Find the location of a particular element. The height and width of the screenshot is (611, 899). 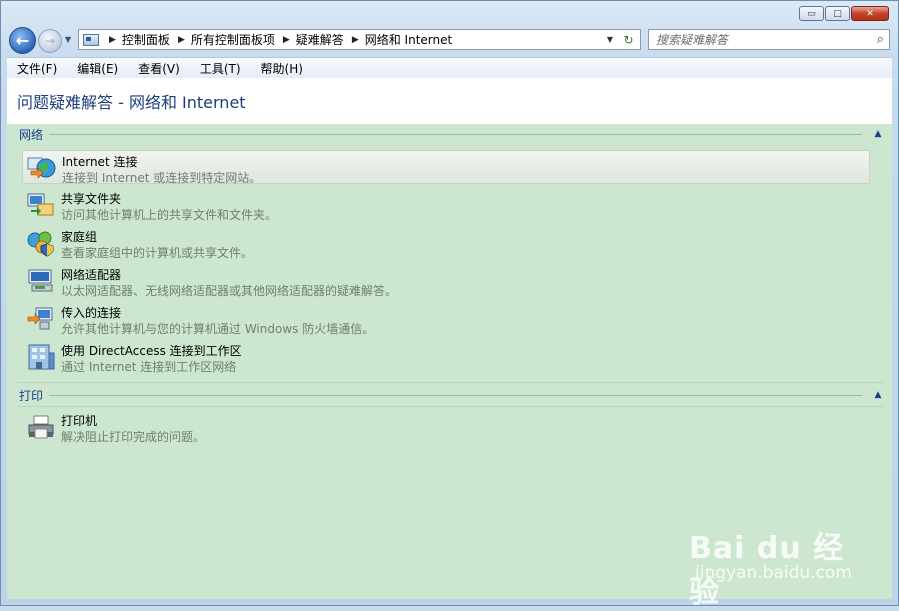

incoming-connection-icon is located at coordinates (40, 318).